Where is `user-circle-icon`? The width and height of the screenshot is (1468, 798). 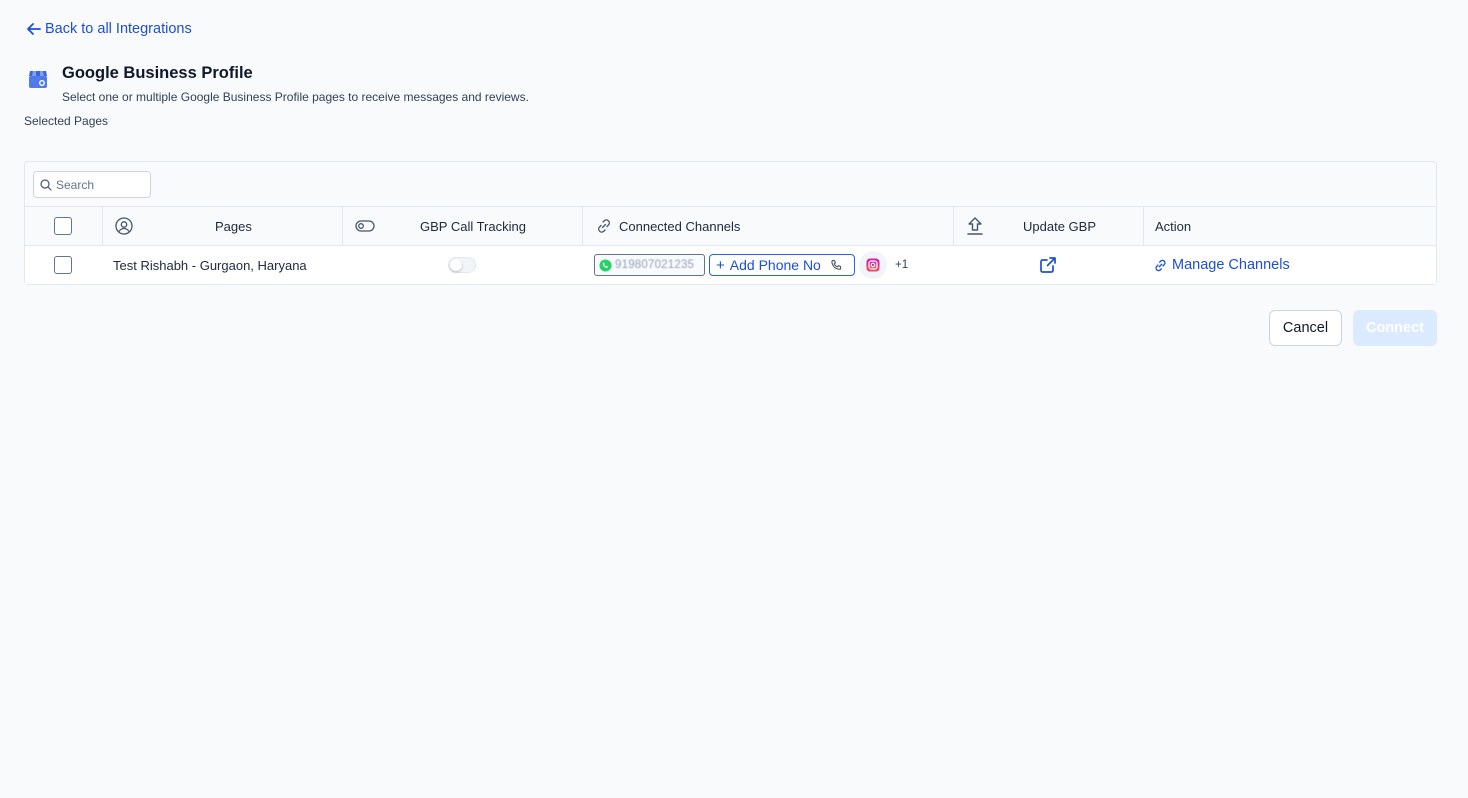 user-circle-icon is located at coordinates (124, 226).